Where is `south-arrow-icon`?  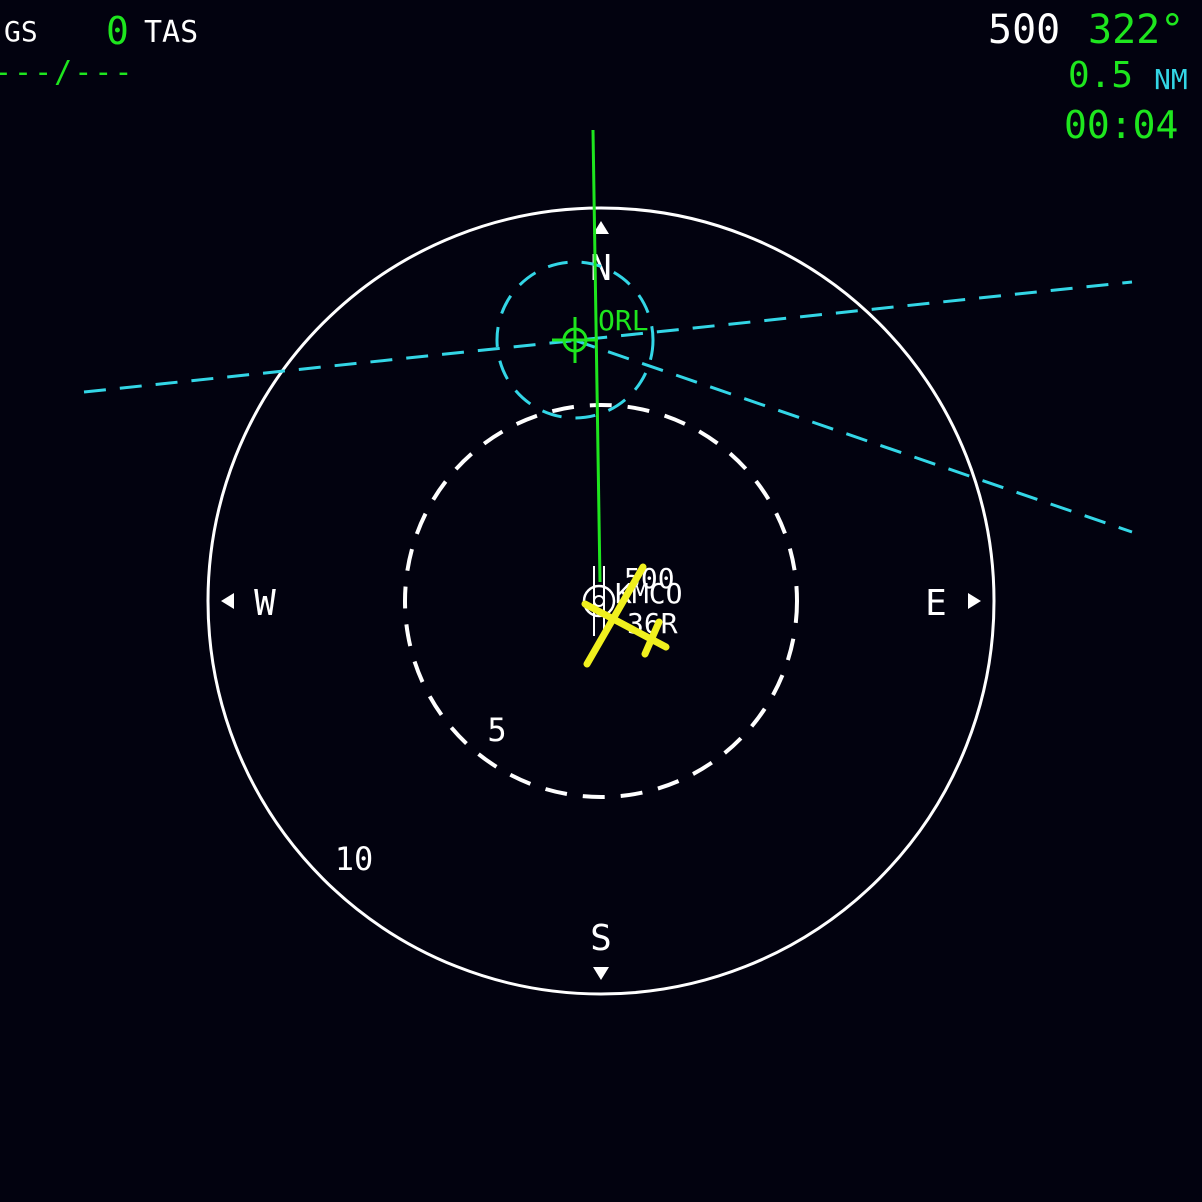
south-arrow-icon is located at coordinates (601, 973).